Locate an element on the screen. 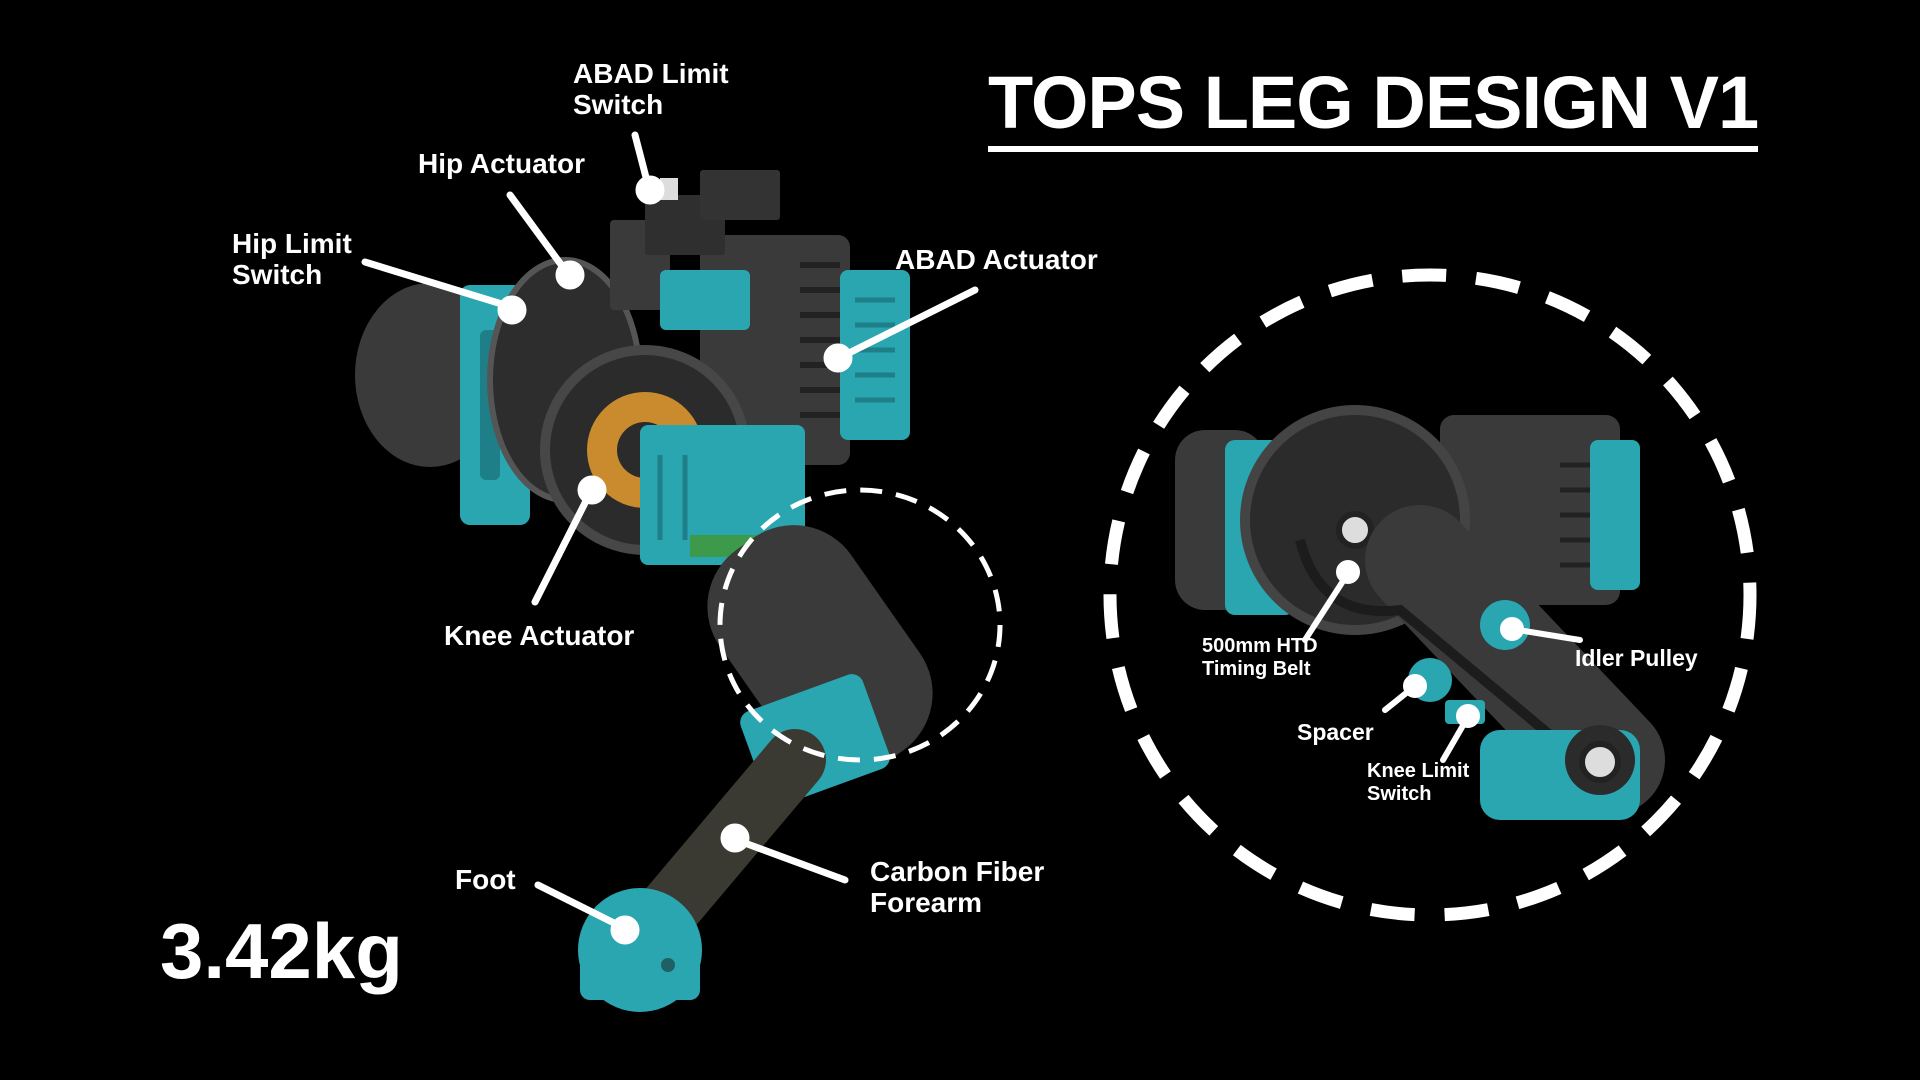 This screenshot has width=1920, height=1080. callout-idler-pulley: Idler Pulley is located at coordinates (1636, 658).